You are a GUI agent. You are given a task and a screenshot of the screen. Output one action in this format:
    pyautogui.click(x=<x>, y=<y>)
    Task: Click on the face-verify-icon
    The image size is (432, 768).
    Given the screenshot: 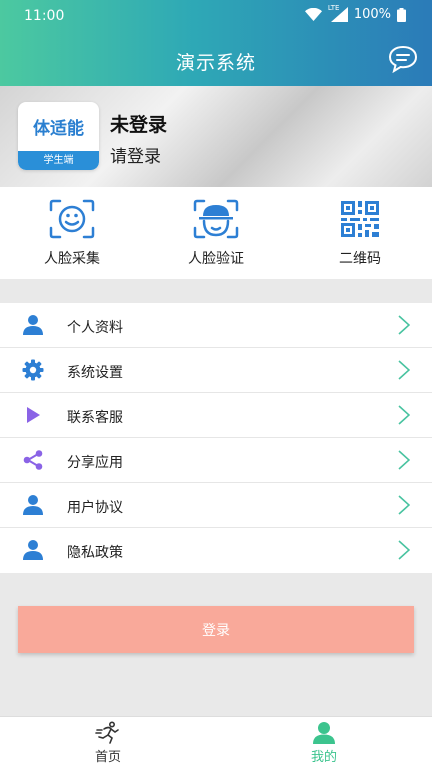 What is the action you would take?
    pyautogui.click(x=216, y=219)
    